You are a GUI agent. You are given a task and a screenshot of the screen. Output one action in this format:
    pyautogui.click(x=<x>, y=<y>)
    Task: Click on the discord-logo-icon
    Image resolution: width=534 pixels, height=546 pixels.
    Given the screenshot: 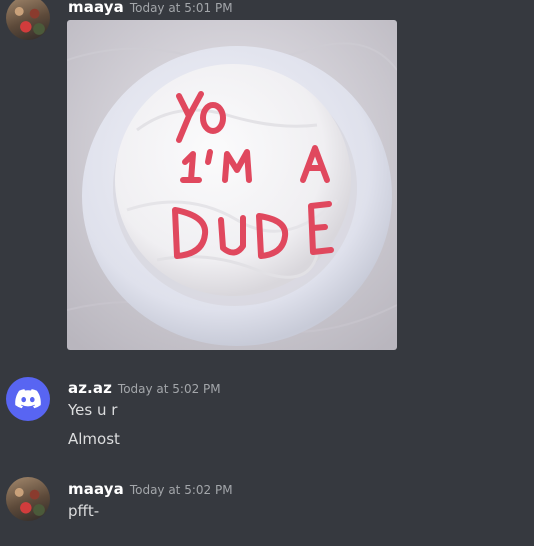 What is the action you would take?
    pyautogui.click(x=28, y=399)
    